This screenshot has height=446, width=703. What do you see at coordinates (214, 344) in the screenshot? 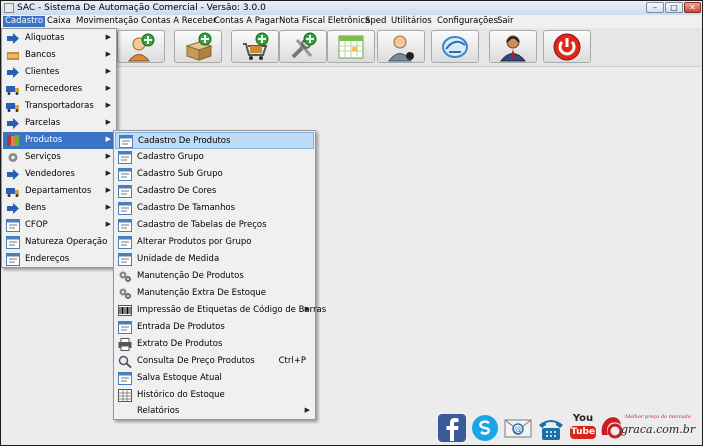
I see `submenu-item-extrato-de-produtos: Extrato De Produtos` at bounding box center [214, 344].